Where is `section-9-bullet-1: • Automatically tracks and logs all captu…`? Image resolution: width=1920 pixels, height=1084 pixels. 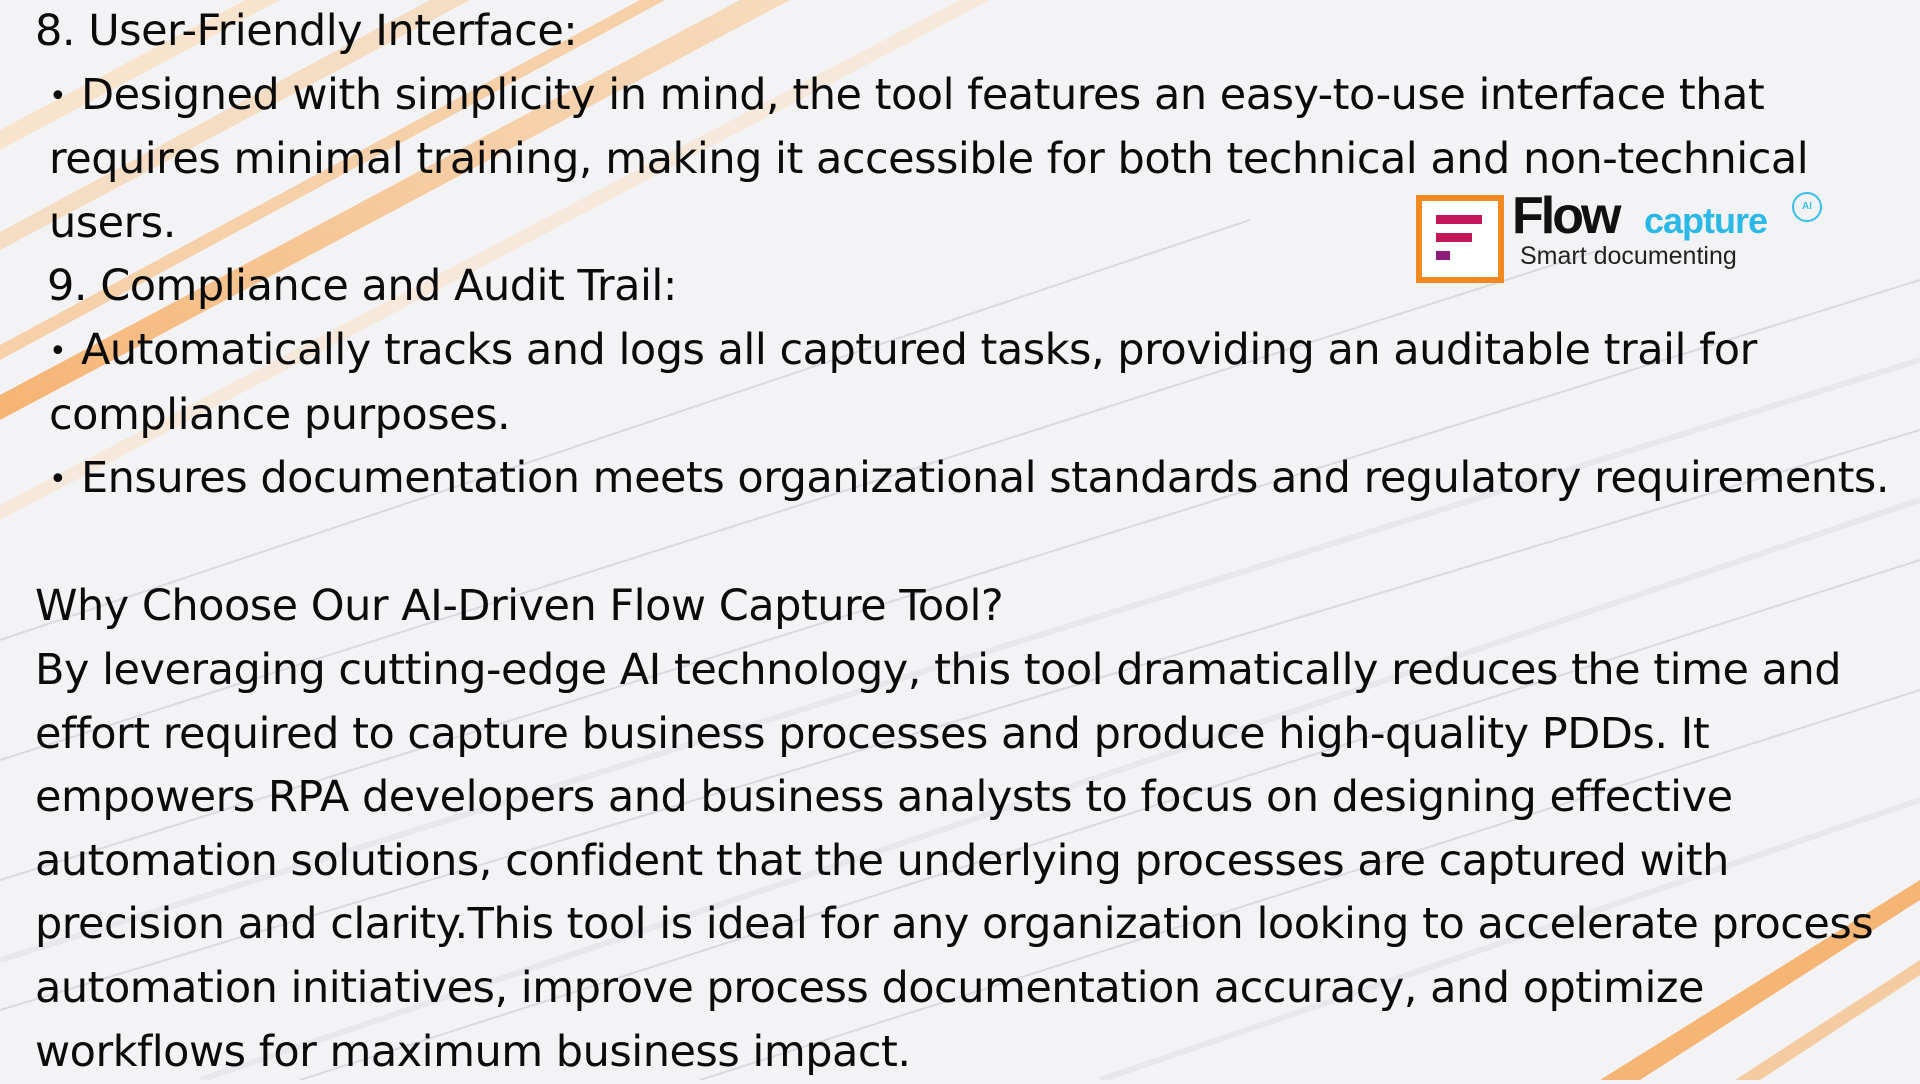
section-9-bullet-1: • Automatically tracks and logs all captu… is located at coordinates (965, 383).